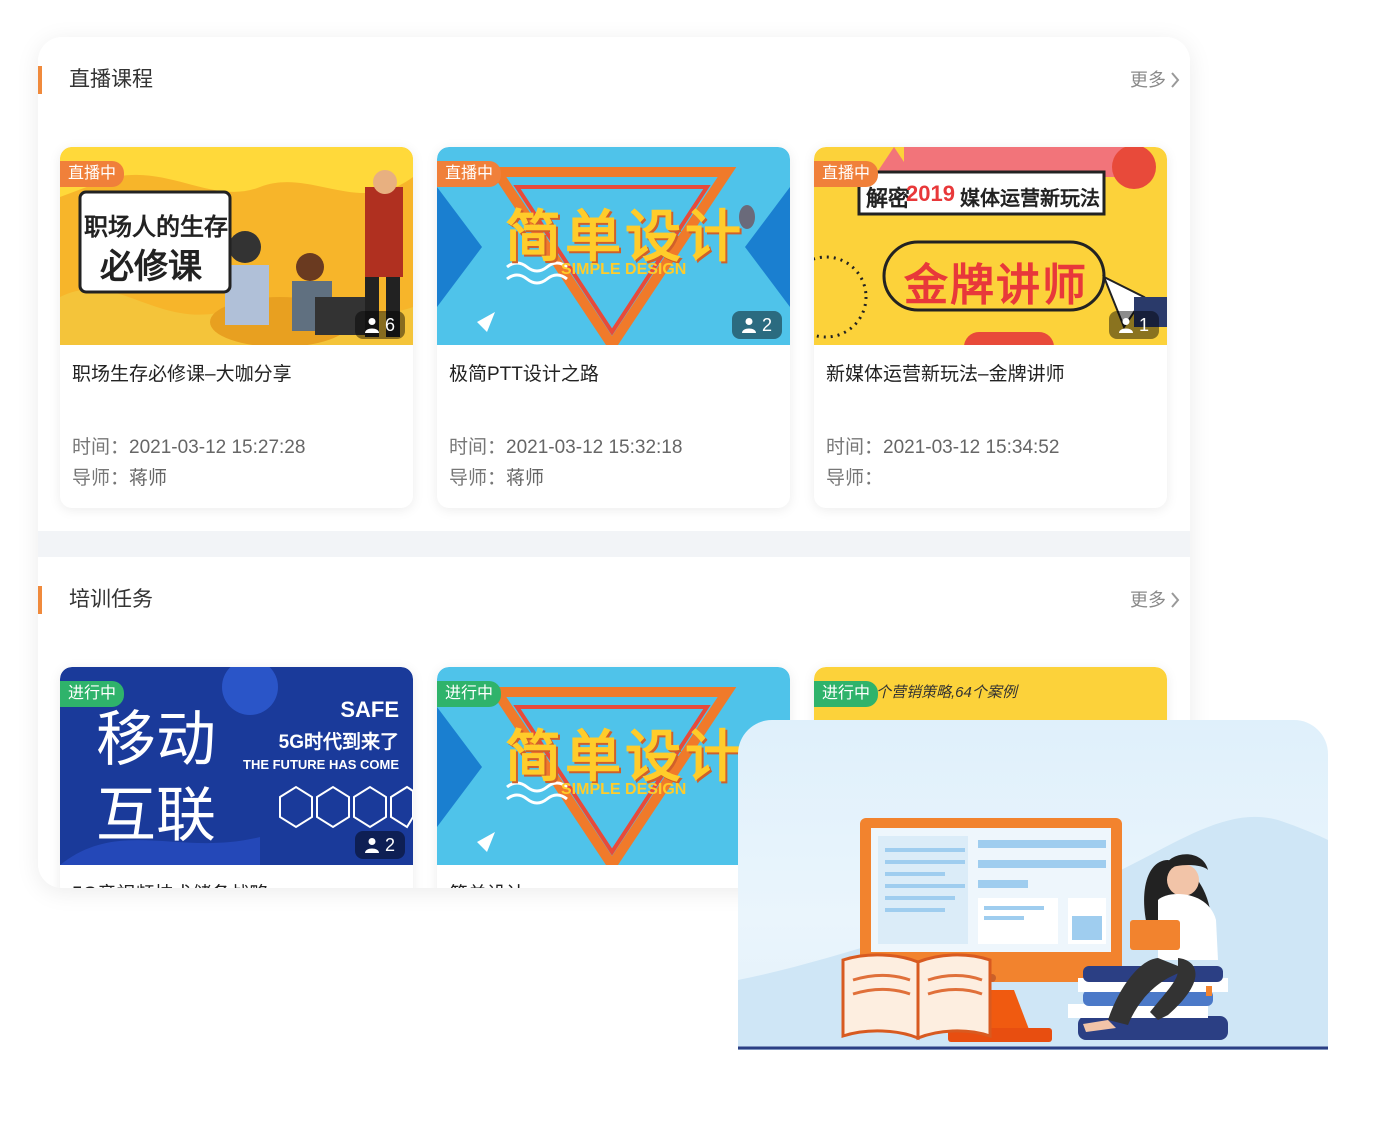  I want to click on thumbnail-text: 媒体运营新玩法, so click(1030, 199).